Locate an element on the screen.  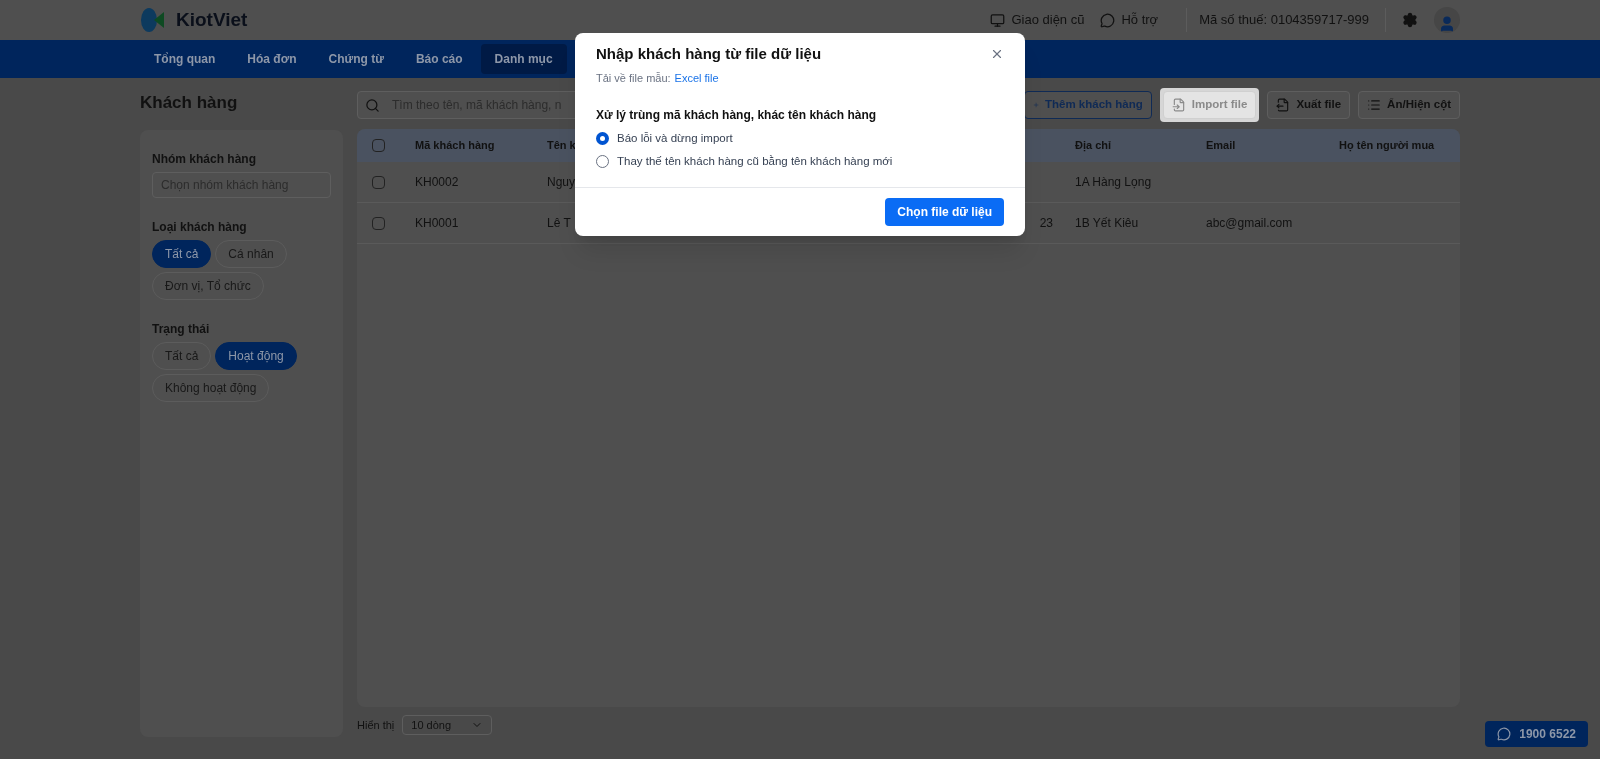
table-cell-text: KH0002 is located at coordinates (437, 182).